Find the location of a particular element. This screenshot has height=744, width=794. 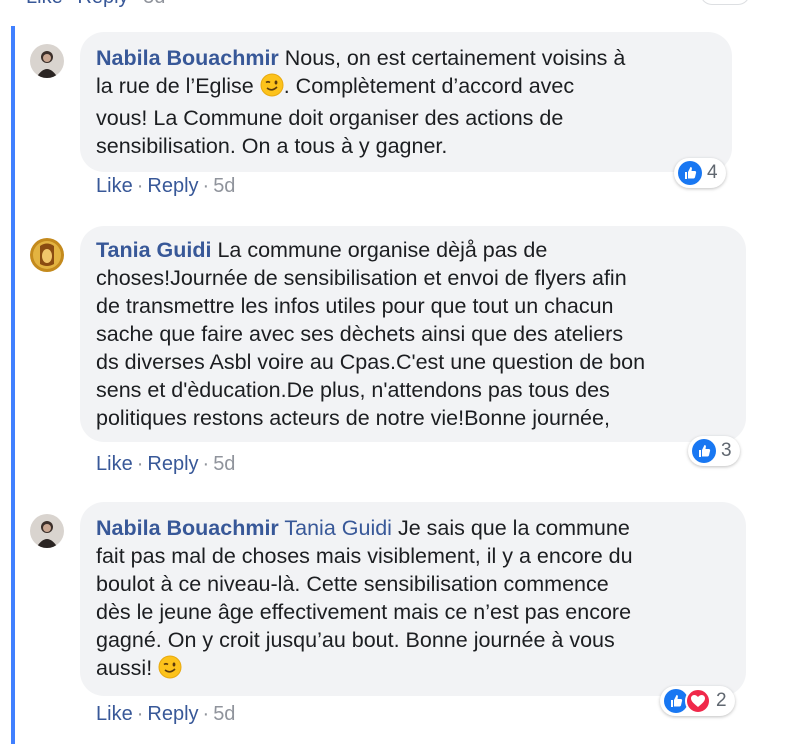

comment-text: La commune organise dèjå pas de is located at coordinates (379, 250).